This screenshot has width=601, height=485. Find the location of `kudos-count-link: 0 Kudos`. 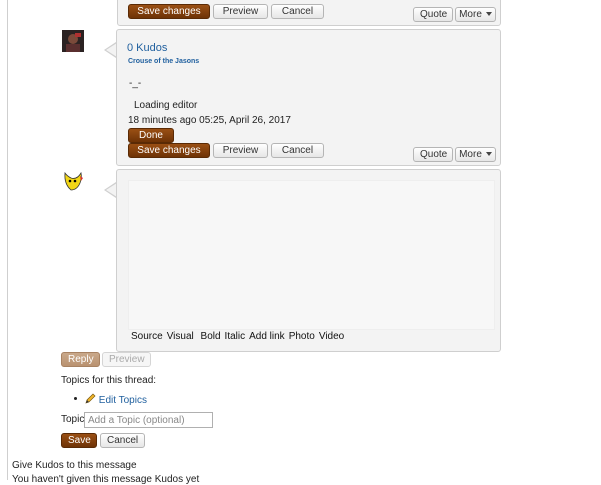

kudos-count-link: 0 Kudos is located at coordinates (147, 48).